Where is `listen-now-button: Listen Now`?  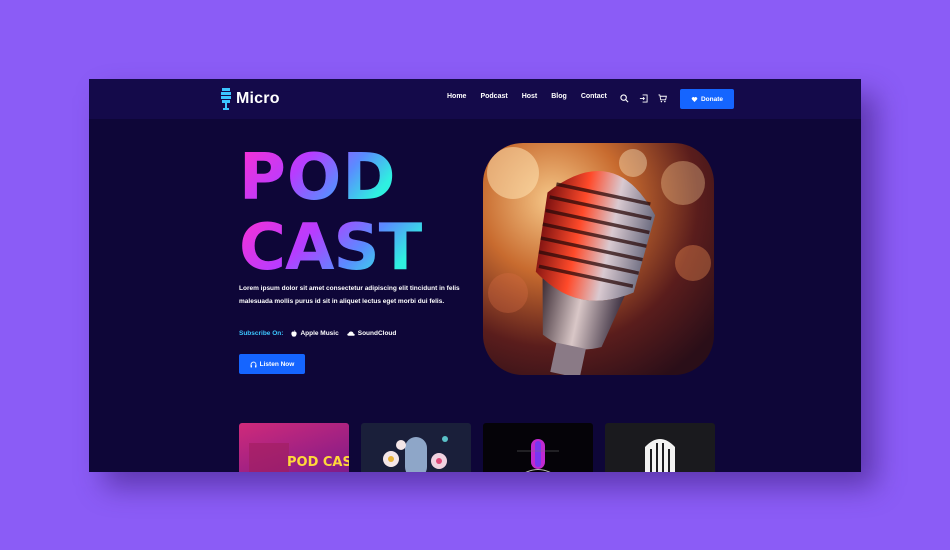 listen-now-button: Listen Now is located at coordinates (272, 364).